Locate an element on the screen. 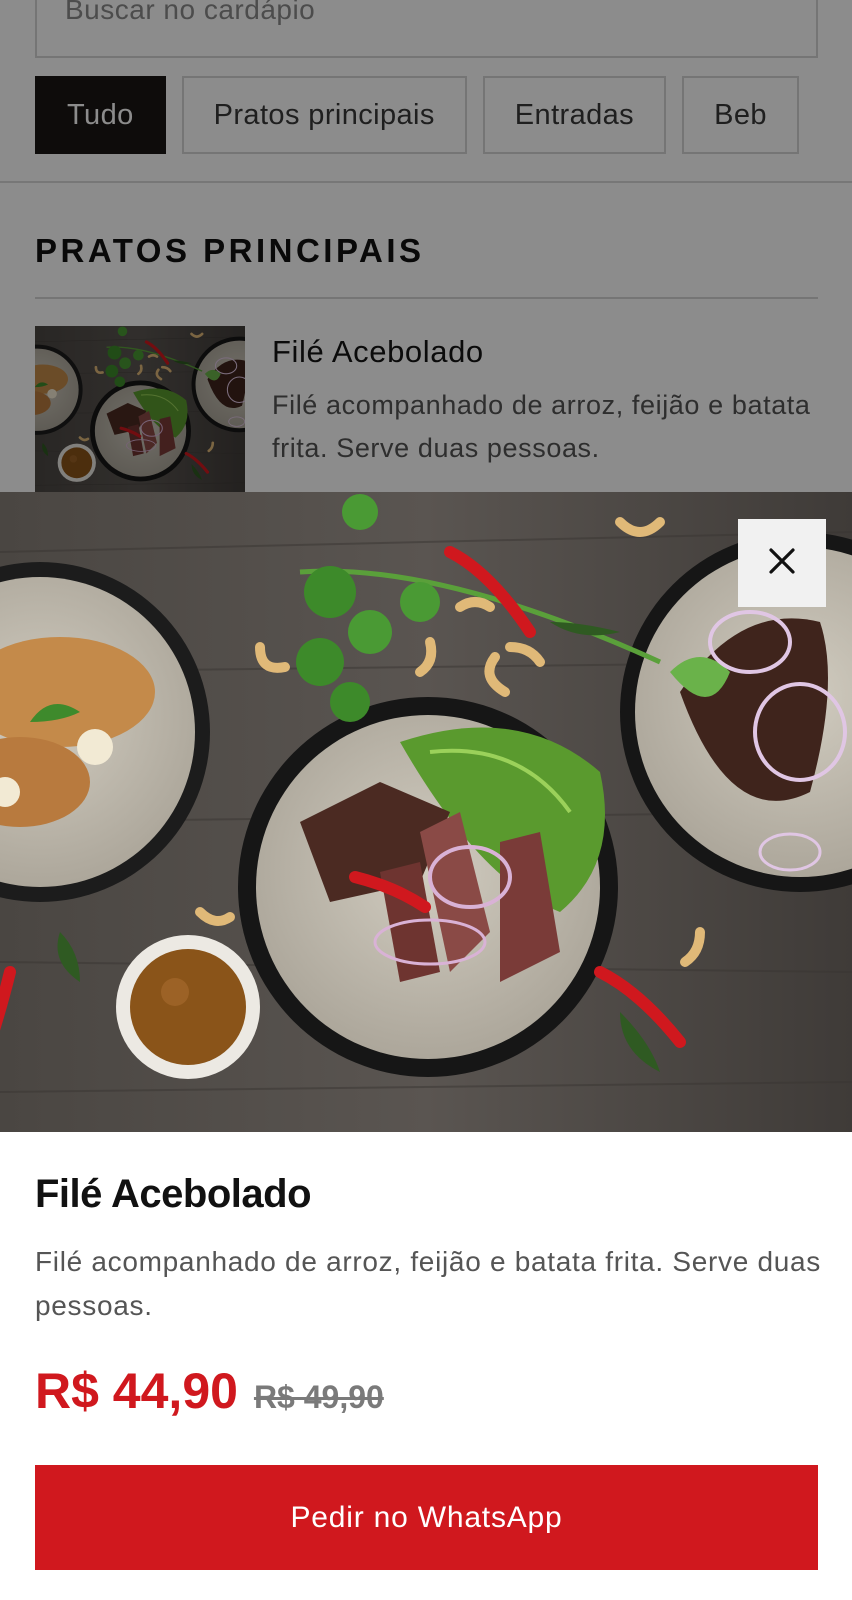 The height and width of the screenshot is (1600, 852). order-whatsapp-button: Pedir no WhatsApp is located at coordinates (426, 1517).